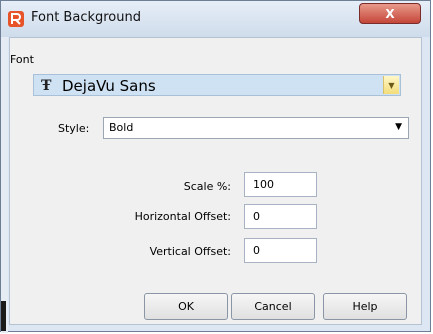  What do you see at coordinates (280, 184) in the screenshot?
I see `scale-input: 100` at bounding box center [280, 184].